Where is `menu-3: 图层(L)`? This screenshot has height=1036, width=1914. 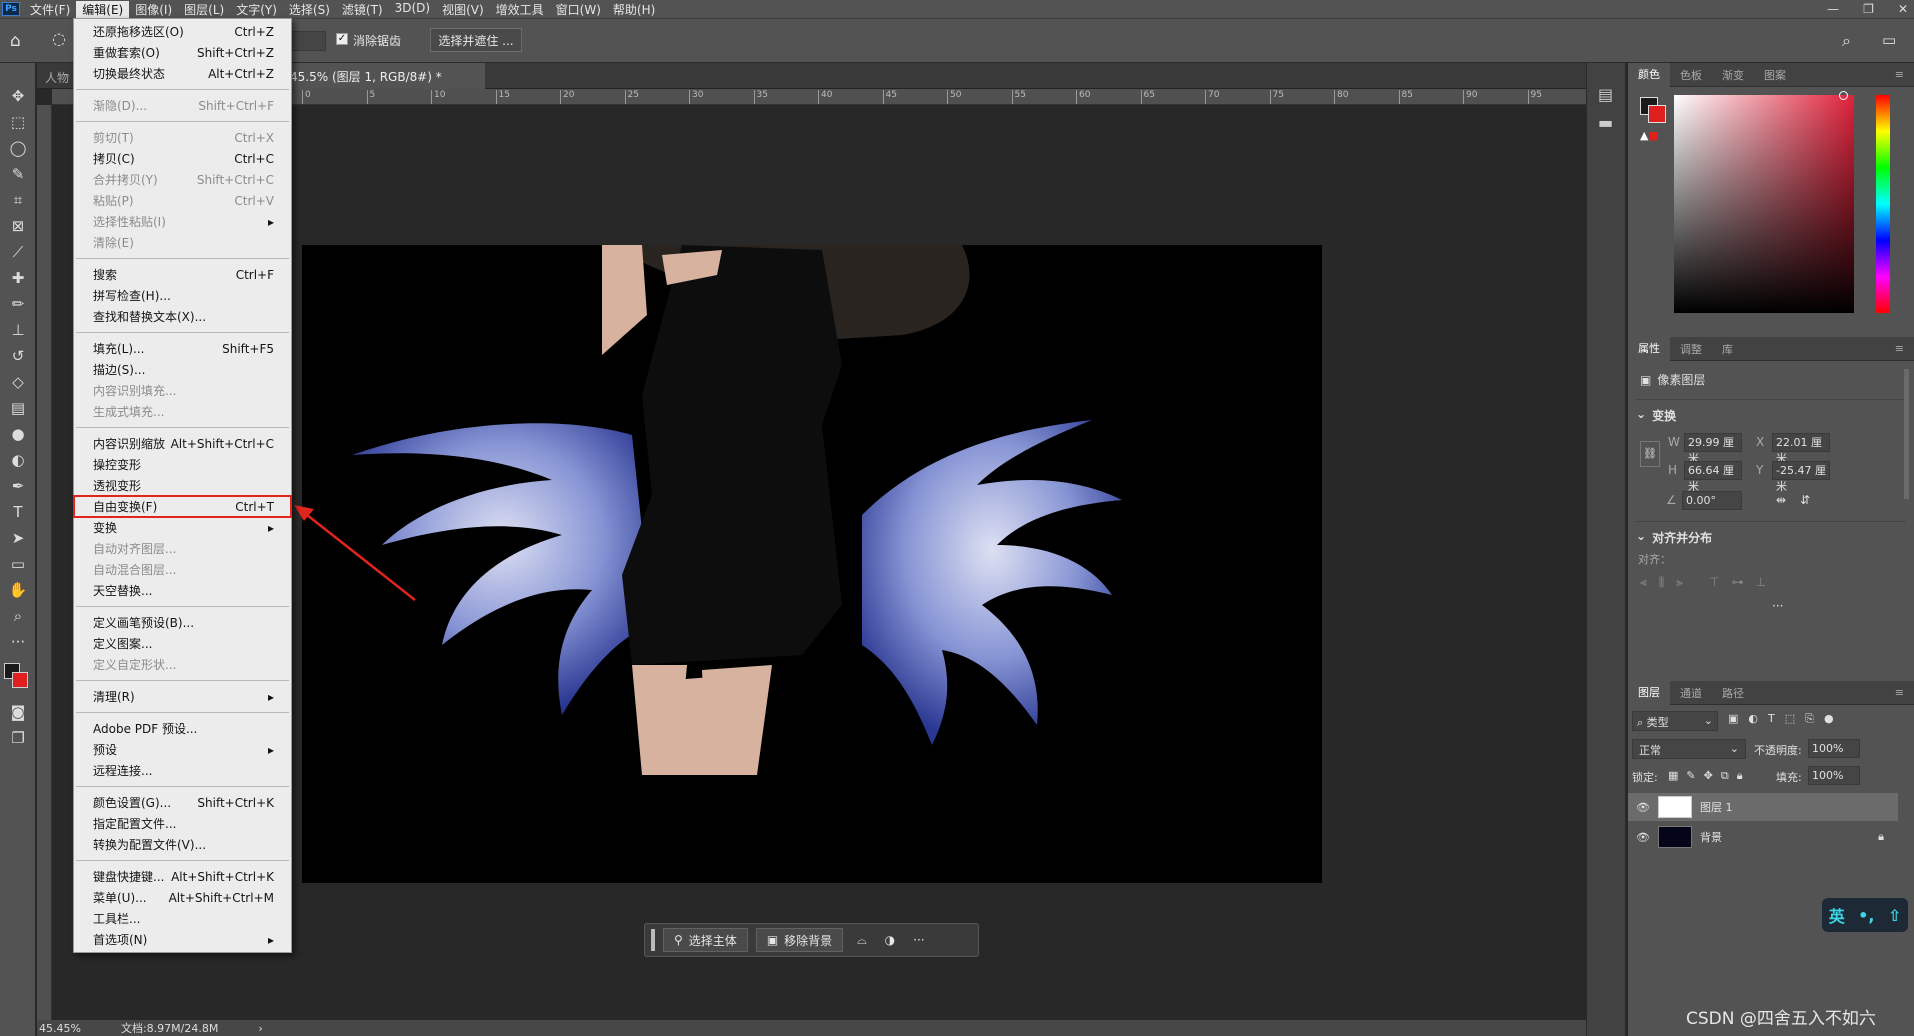
menu-3: 图层(L) is located at coordinates (204, 9).